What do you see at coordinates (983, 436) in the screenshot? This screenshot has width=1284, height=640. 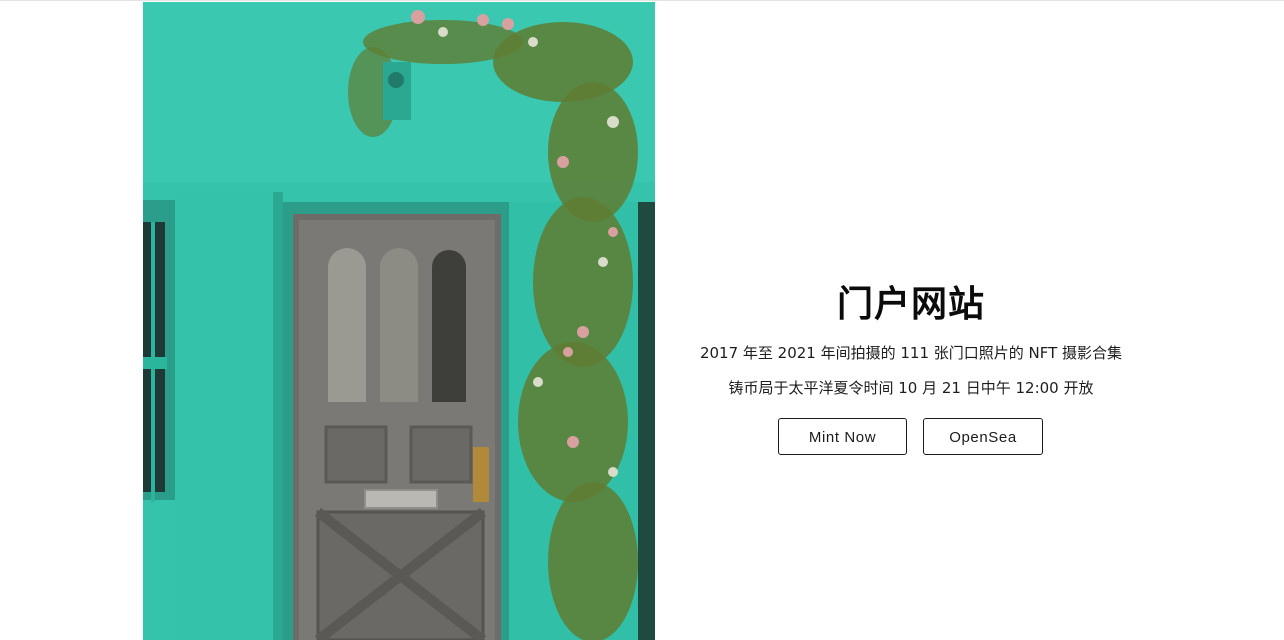 I see `opensea-button: OpenSea` at bounding box center [983, 436].